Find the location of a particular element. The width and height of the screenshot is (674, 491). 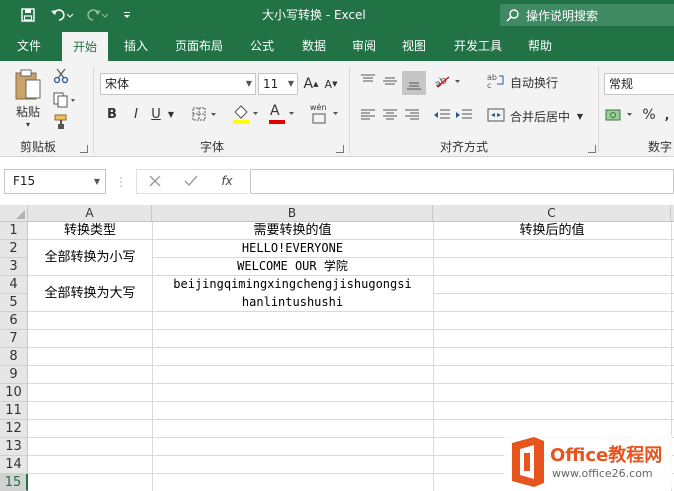

paste-button: 粘贴 is located at coordinates (28, 111).